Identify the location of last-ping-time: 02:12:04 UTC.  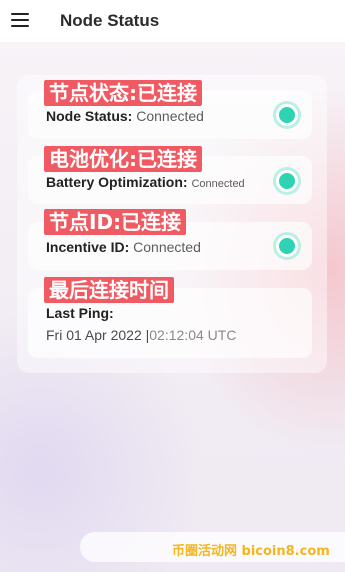
(193, 335).